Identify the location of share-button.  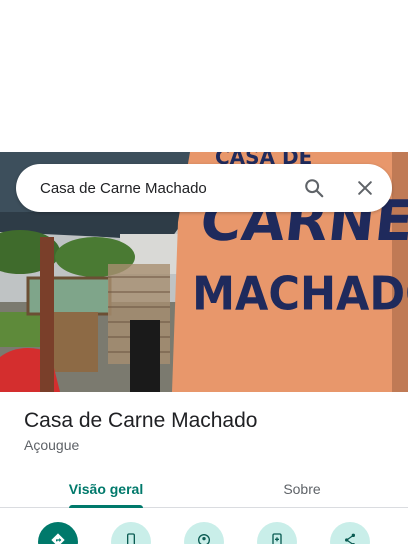
(350, 533).